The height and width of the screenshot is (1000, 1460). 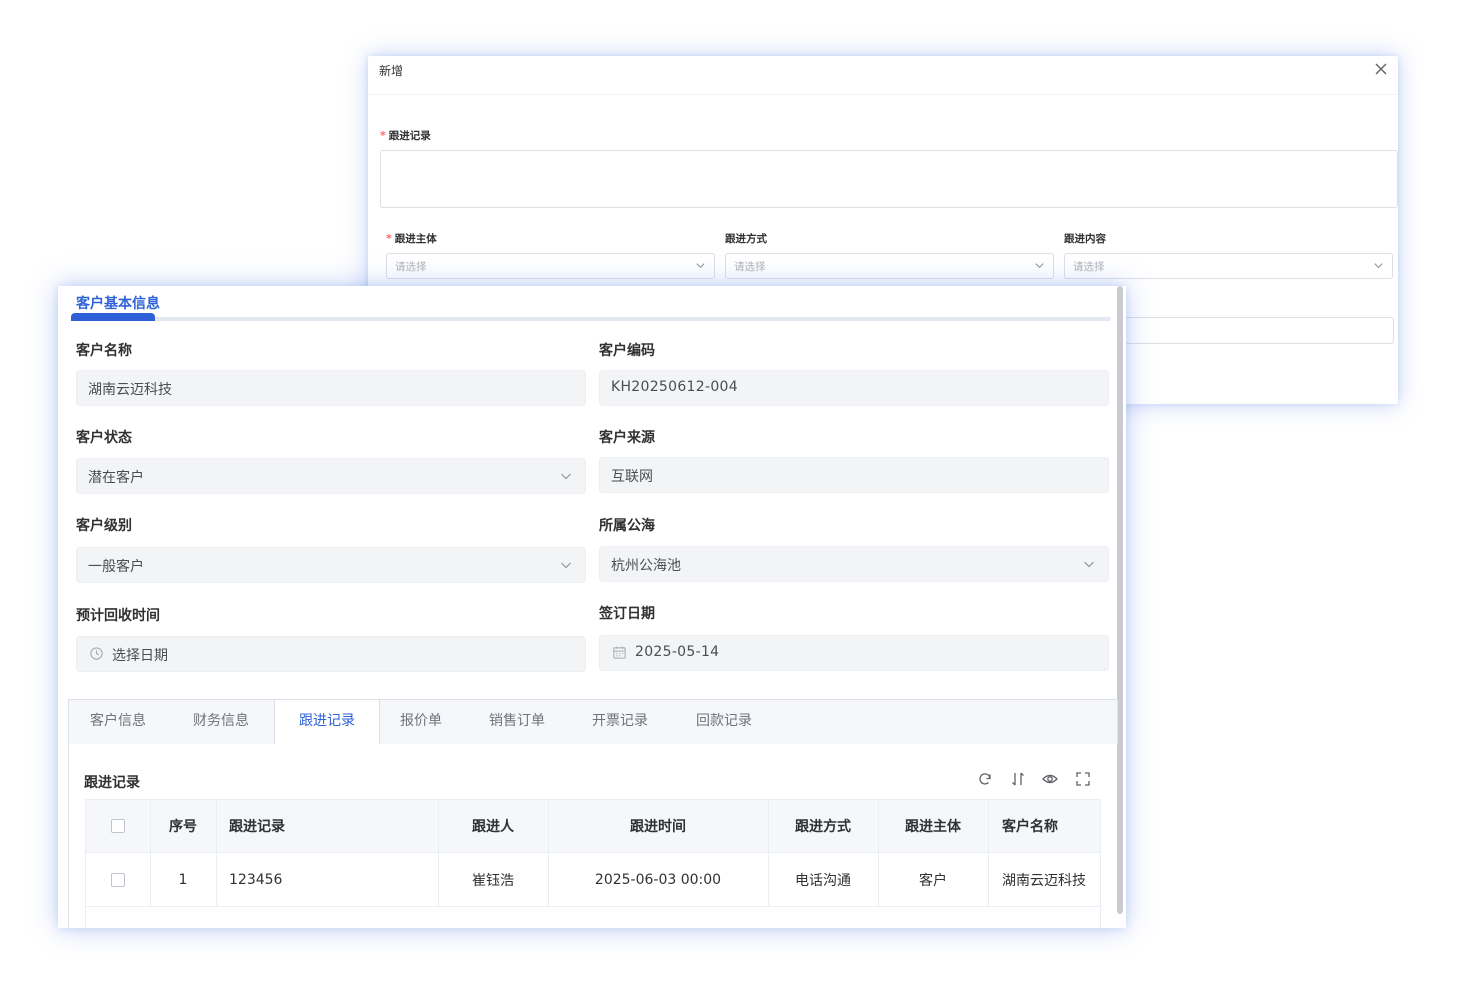 I want to click on customer-name-value: 湖南云迈科技, so click(x=130, y=390).